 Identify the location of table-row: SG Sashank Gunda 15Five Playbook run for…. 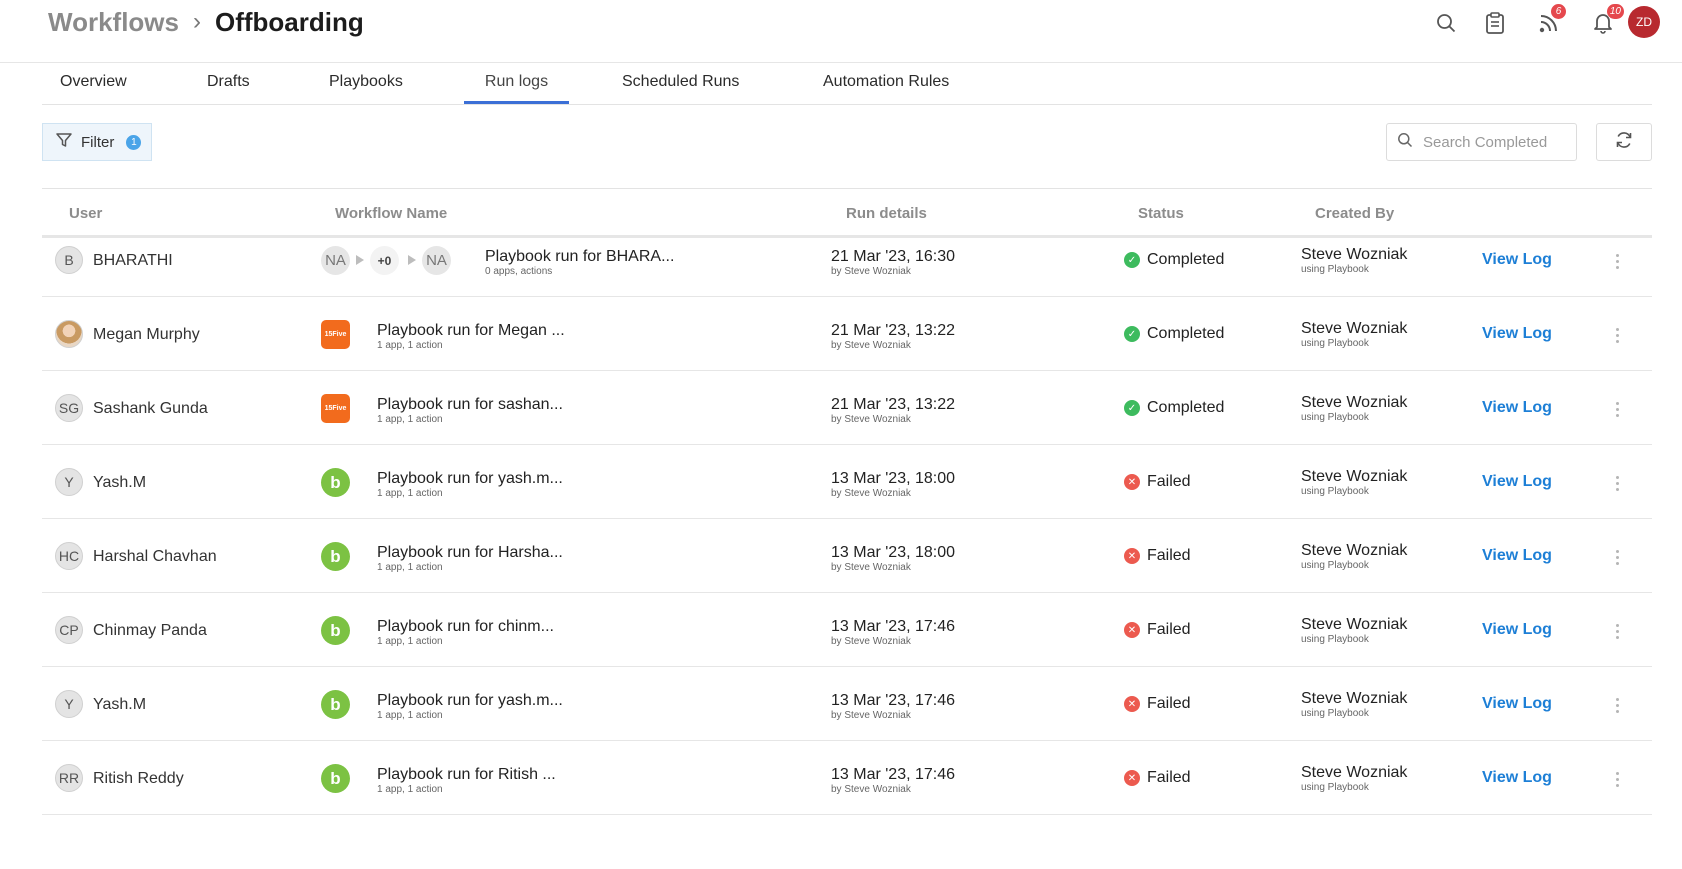
(847, 408).